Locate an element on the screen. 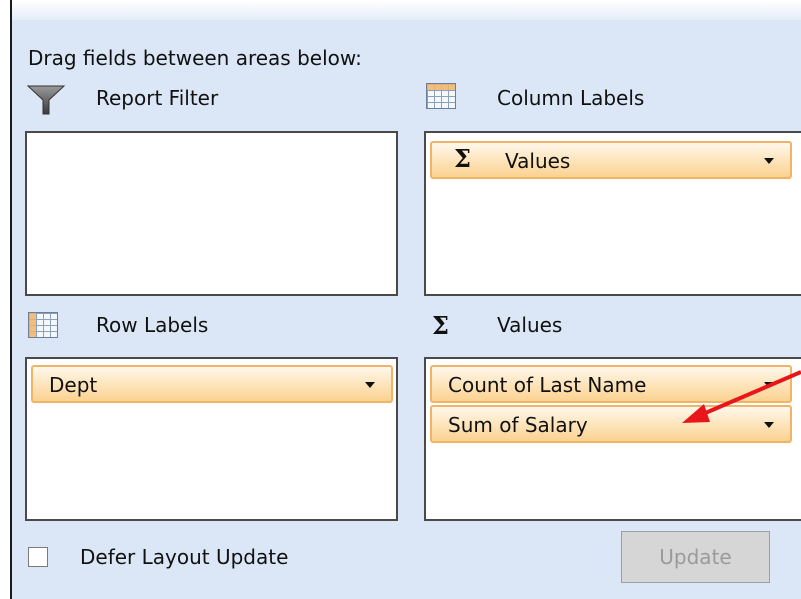  row-labels-title: Row Labels is located at coordinates (152, 325).